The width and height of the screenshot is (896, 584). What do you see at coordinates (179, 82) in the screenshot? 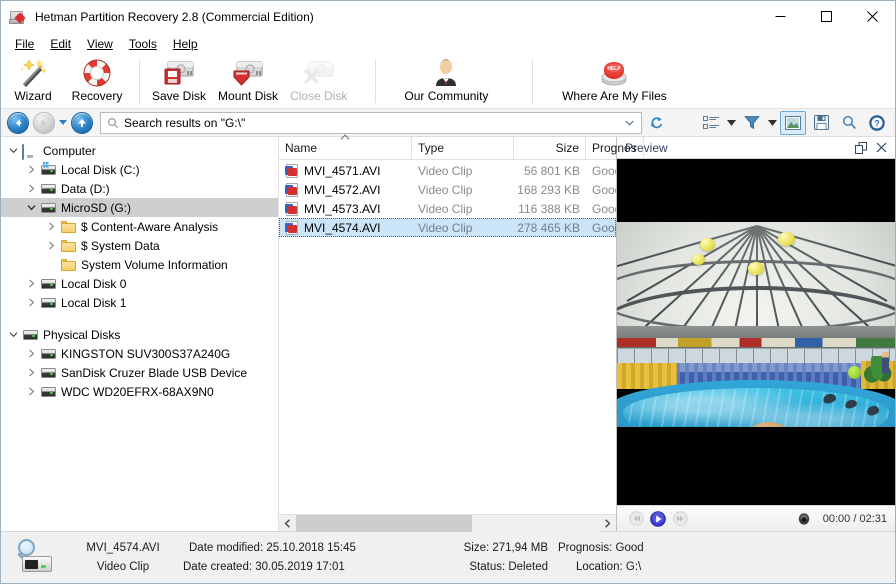
I see `toolbar-save-disk-button: Save Disk` at bounding box center [179, 82].